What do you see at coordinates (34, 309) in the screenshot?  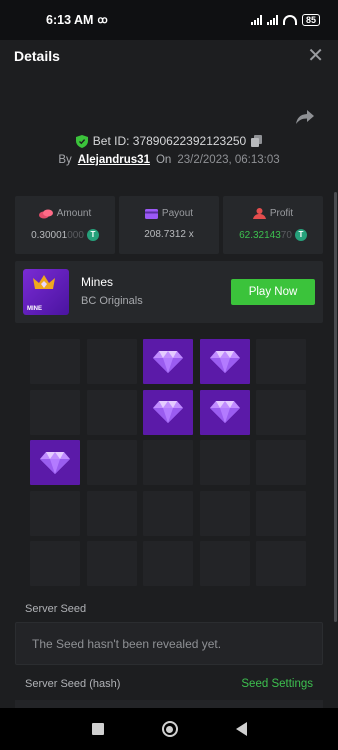 I see `thumbnail-text: MINE` at bounding box center [34, 309].